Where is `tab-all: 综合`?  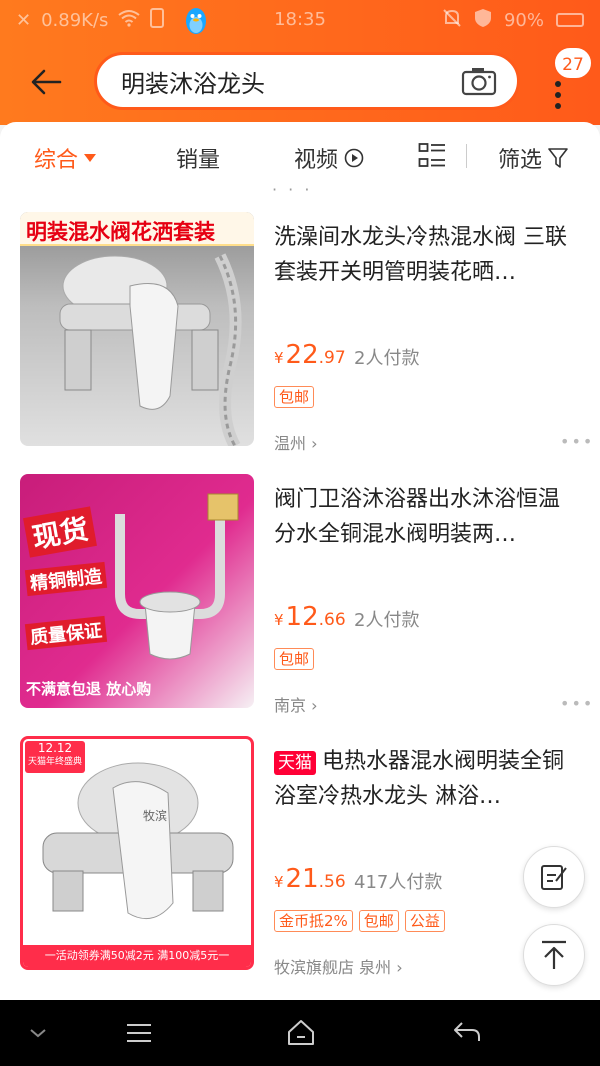 tab-all: 综合 is located at coordinates (65, 158).